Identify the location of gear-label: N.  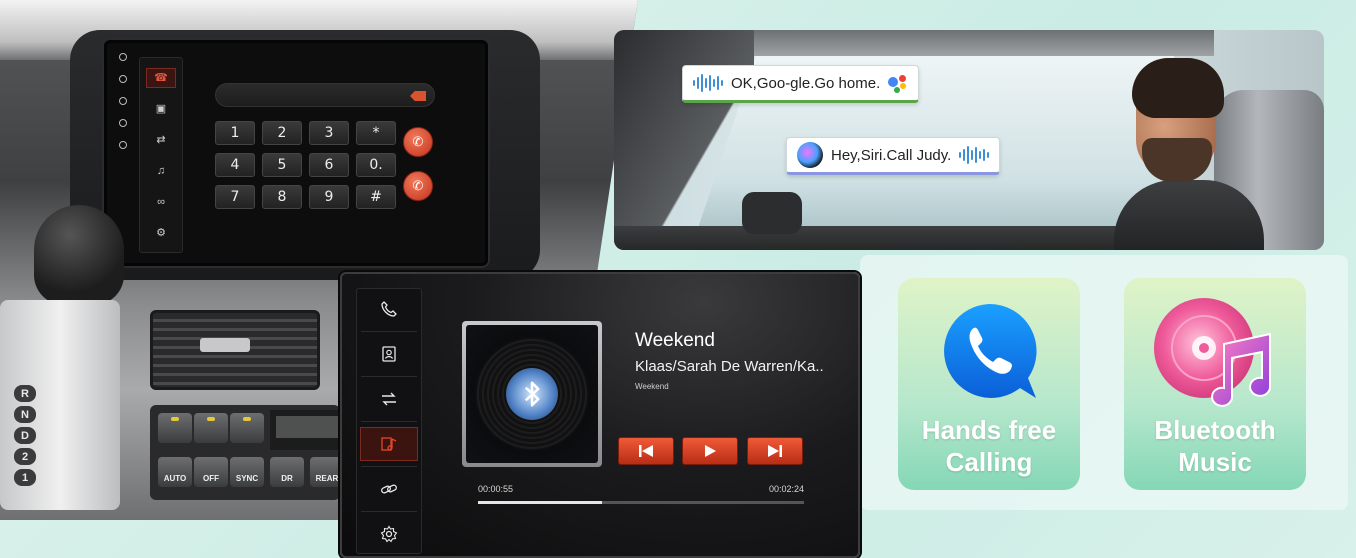
(25, 414).